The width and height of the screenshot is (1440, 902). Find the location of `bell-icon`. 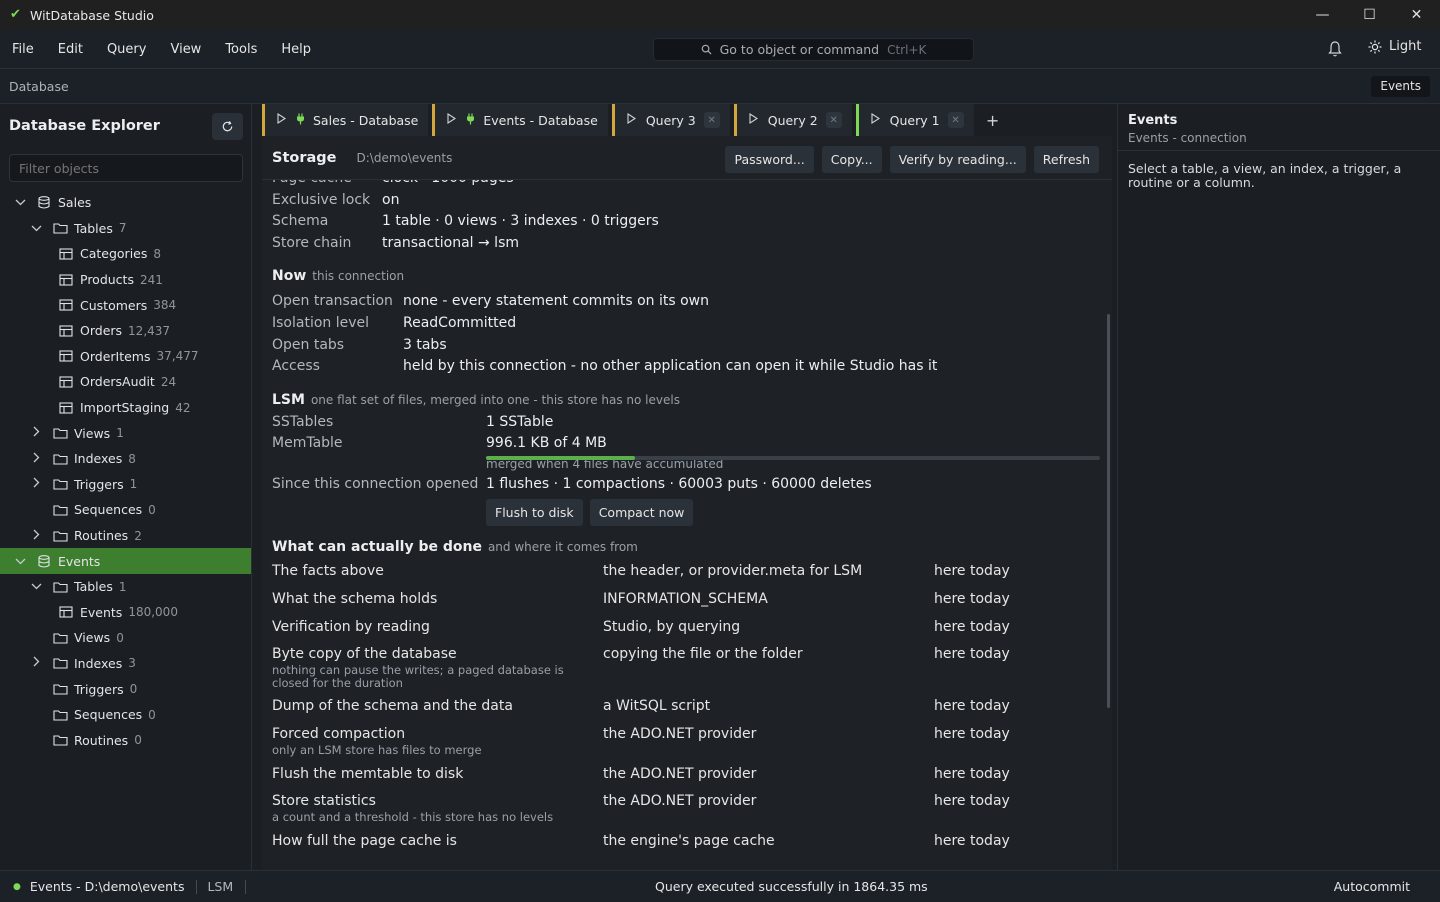

bell-icon is located at coordinates (1335, 49).